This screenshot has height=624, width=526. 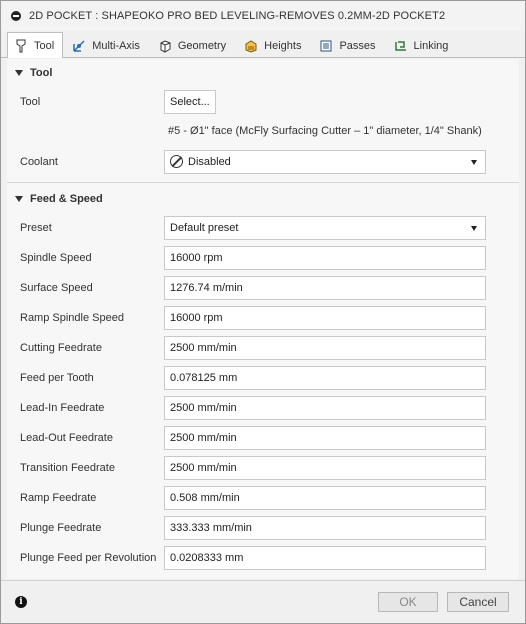 I want to click on tool-icon, so click(x=21, y=46).